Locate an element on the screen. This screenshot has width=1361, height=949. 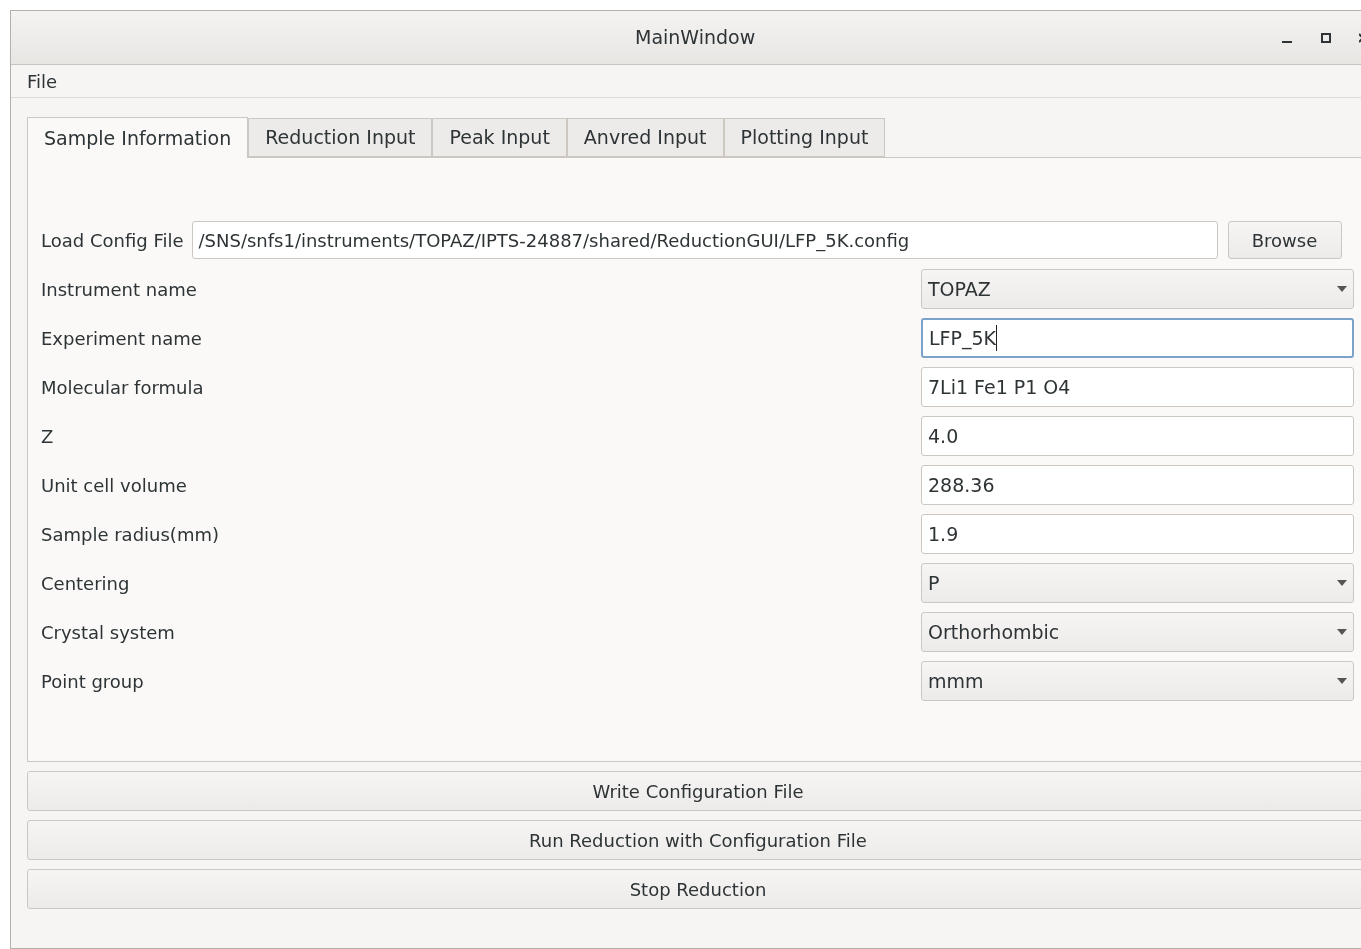
field-label: Unit cell volume is located at coordinates (114, 485).